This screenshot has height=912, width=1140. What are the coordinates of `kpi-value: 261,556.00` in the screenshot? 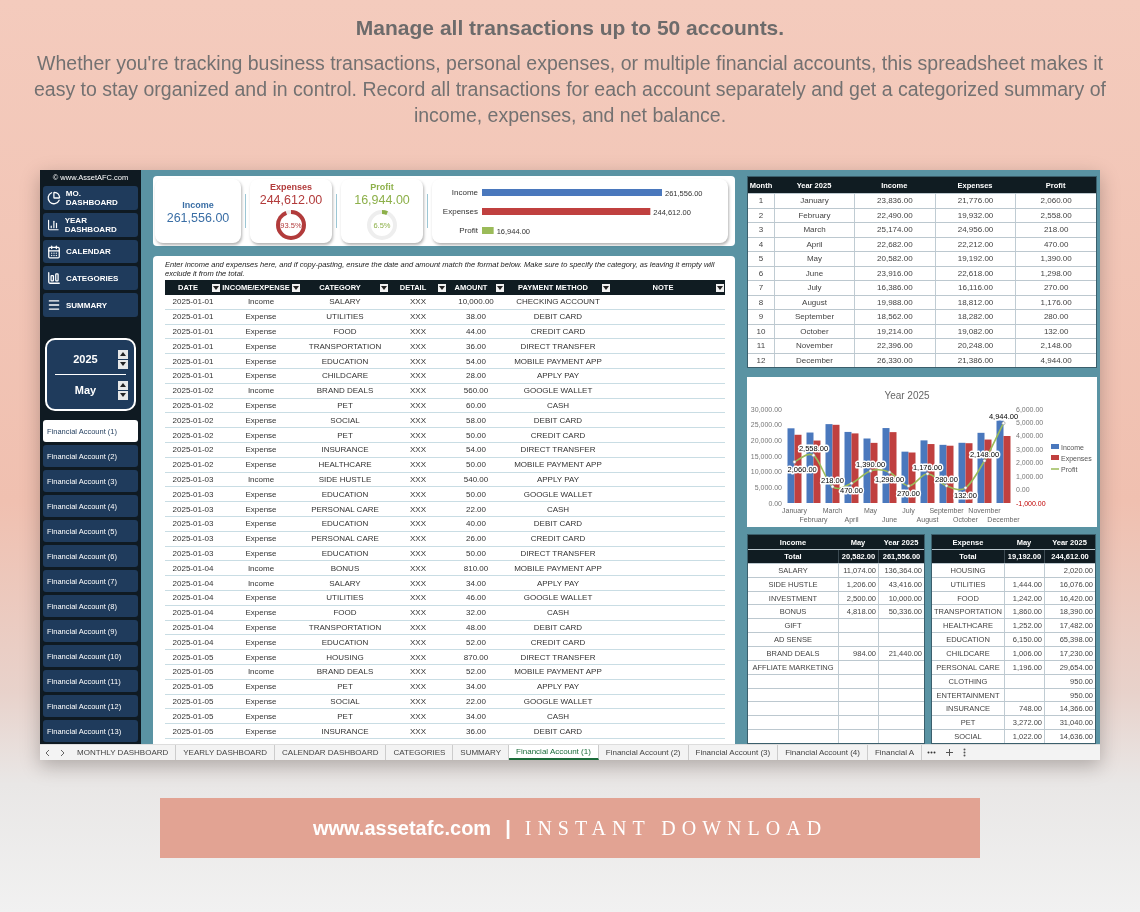 It's located at (198, 217).